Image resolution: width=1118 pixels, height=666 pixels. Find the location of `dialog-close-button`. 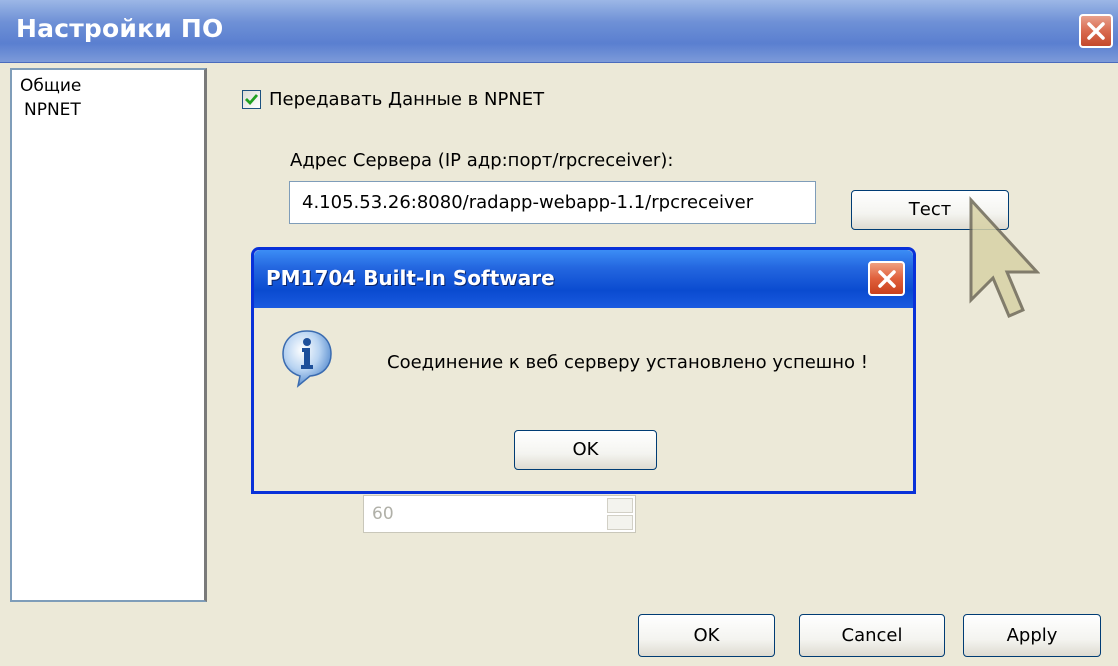

dialog-close-button is located at coordinates (886, 278).